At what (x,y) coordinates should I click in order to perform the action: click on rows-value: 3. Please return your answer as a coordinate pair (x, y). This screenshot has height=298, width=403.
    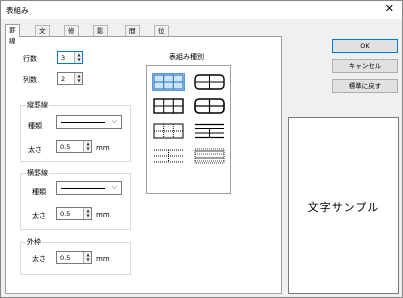
    Looking at the image, I should click on (63, 58).